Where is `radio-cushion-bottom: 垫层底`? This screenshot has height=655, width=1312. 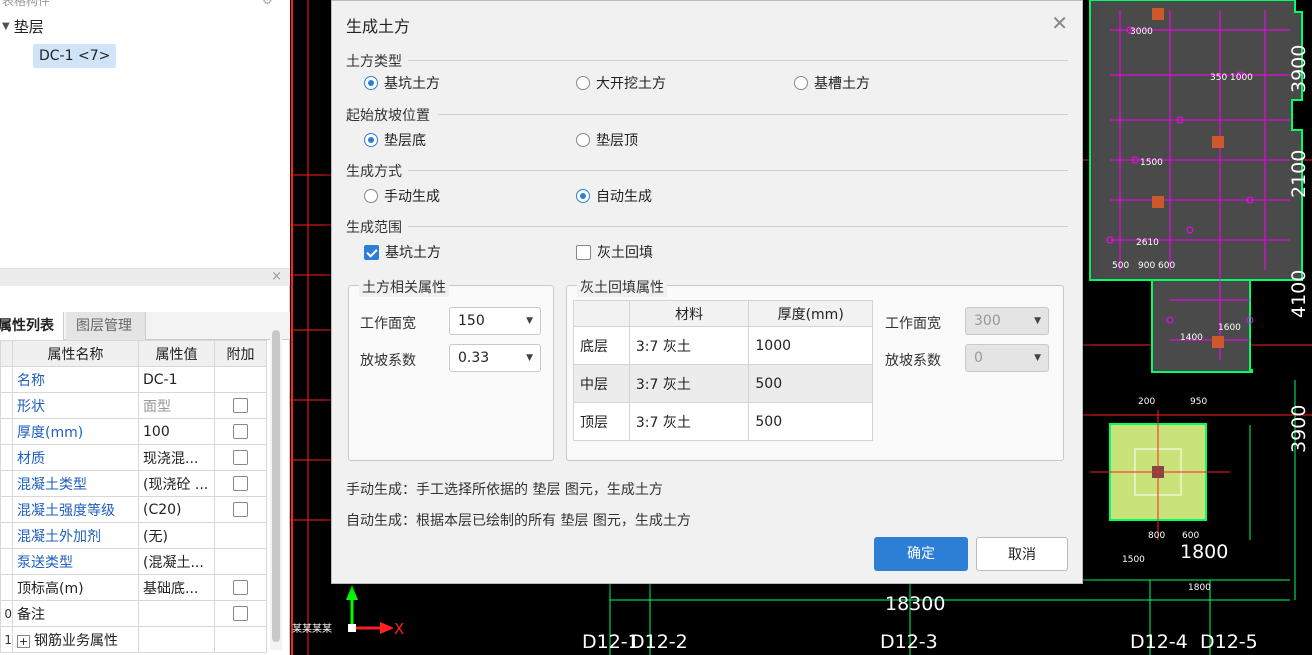 radio-cushion-bottom: 垫层底 is located at coordinates (395, 140).